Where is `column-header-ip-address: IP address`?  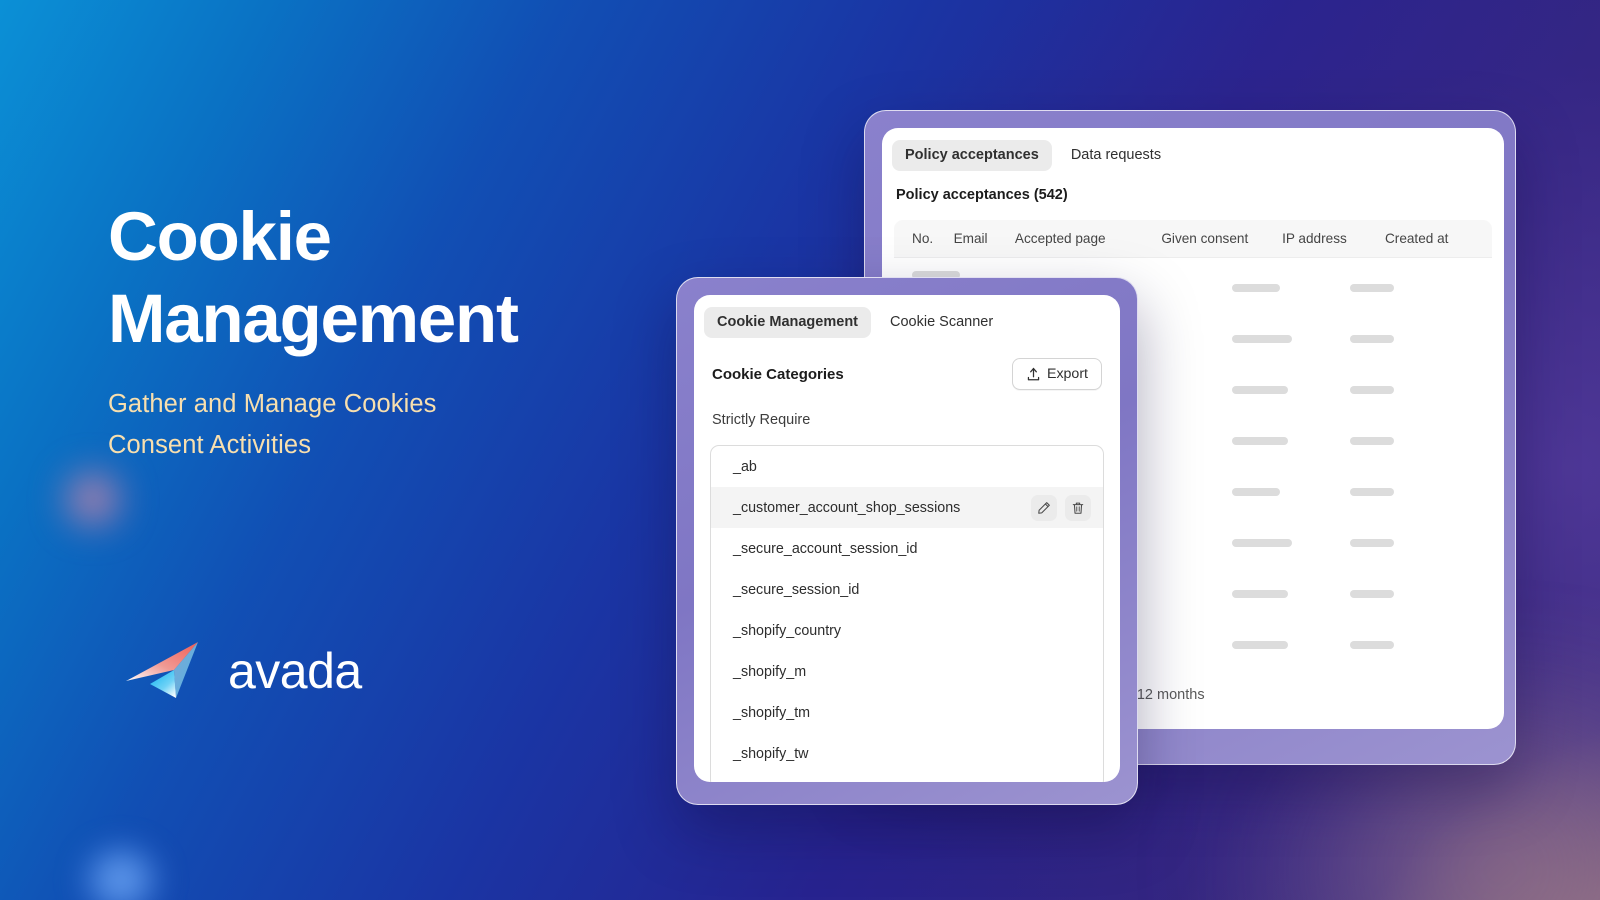
column-header-ip-address: IP address is located at coordinates (1314, 239).